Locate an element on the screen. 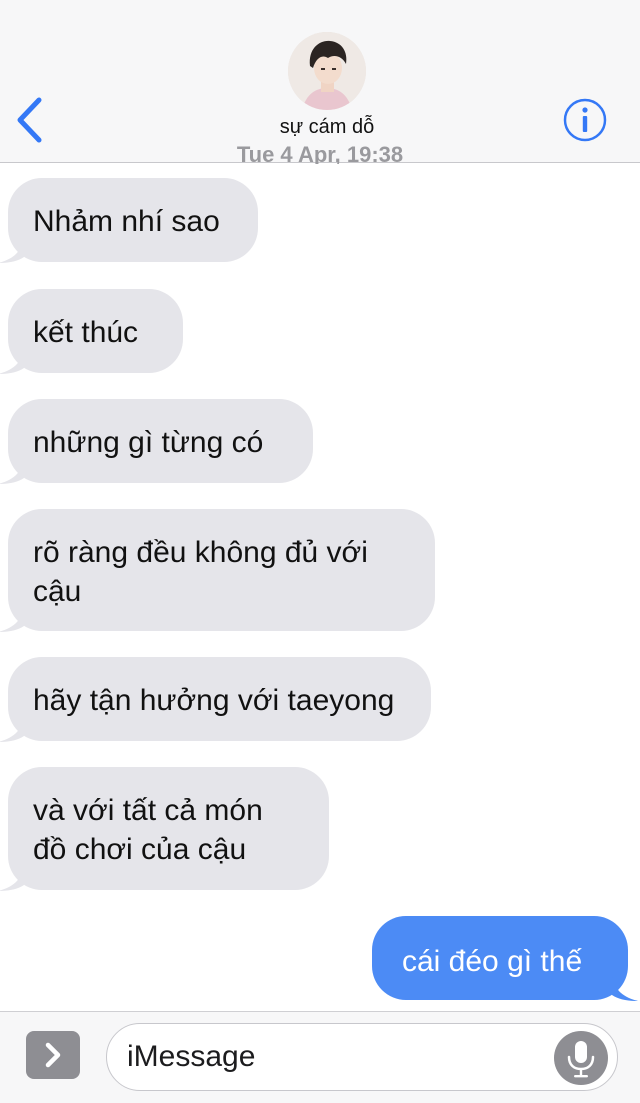 This screenshot has height=1103, width=640. incoming-message-bubble: hãy tận hưởng với taeyong is located at coordinates (215, 699).